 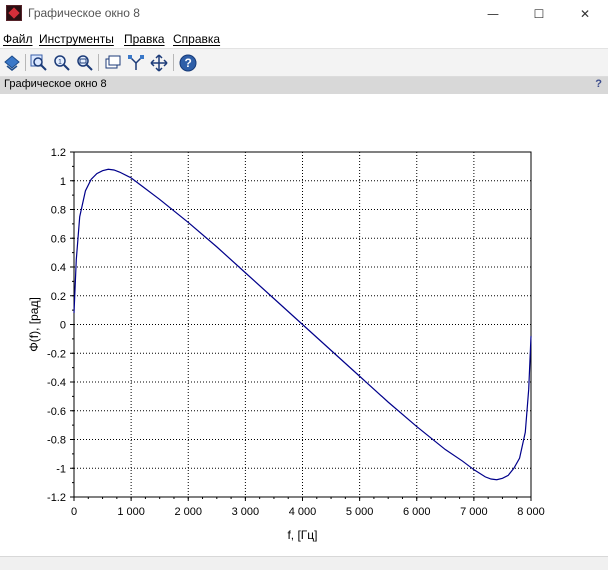 What do you see at coordinates (302, 535) in the screenshot?
I see `x-axis-label: f, [Гц]` at bounding box center [302, 535].